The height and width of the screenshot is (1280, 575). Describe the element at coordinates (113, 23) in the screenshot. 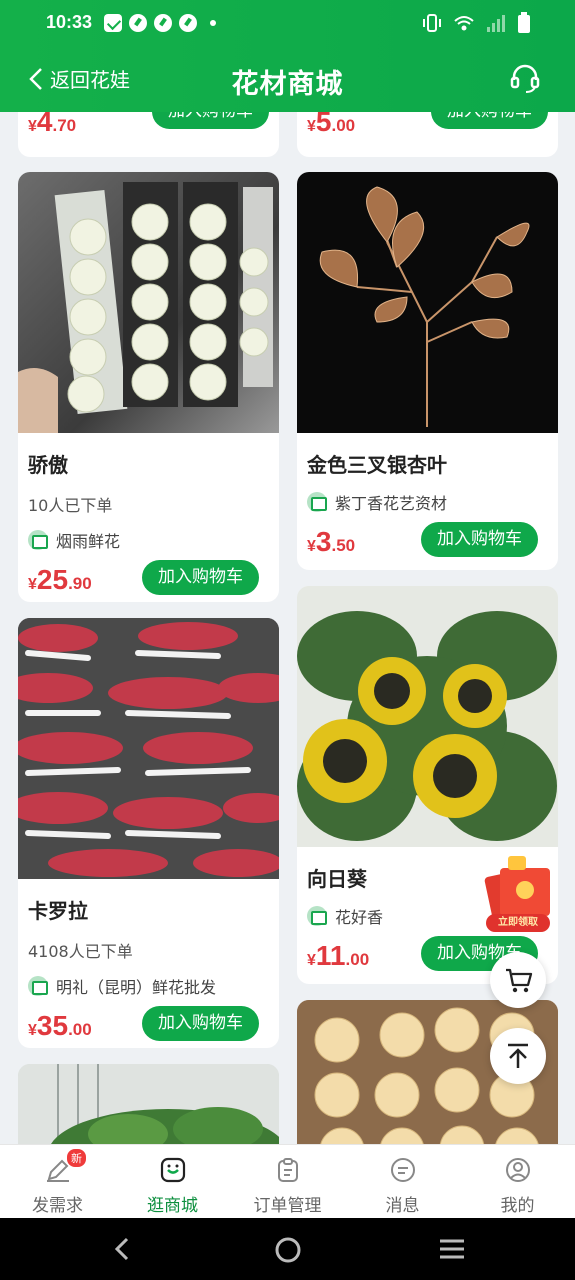

I see `mail-notification-icon` at that location.